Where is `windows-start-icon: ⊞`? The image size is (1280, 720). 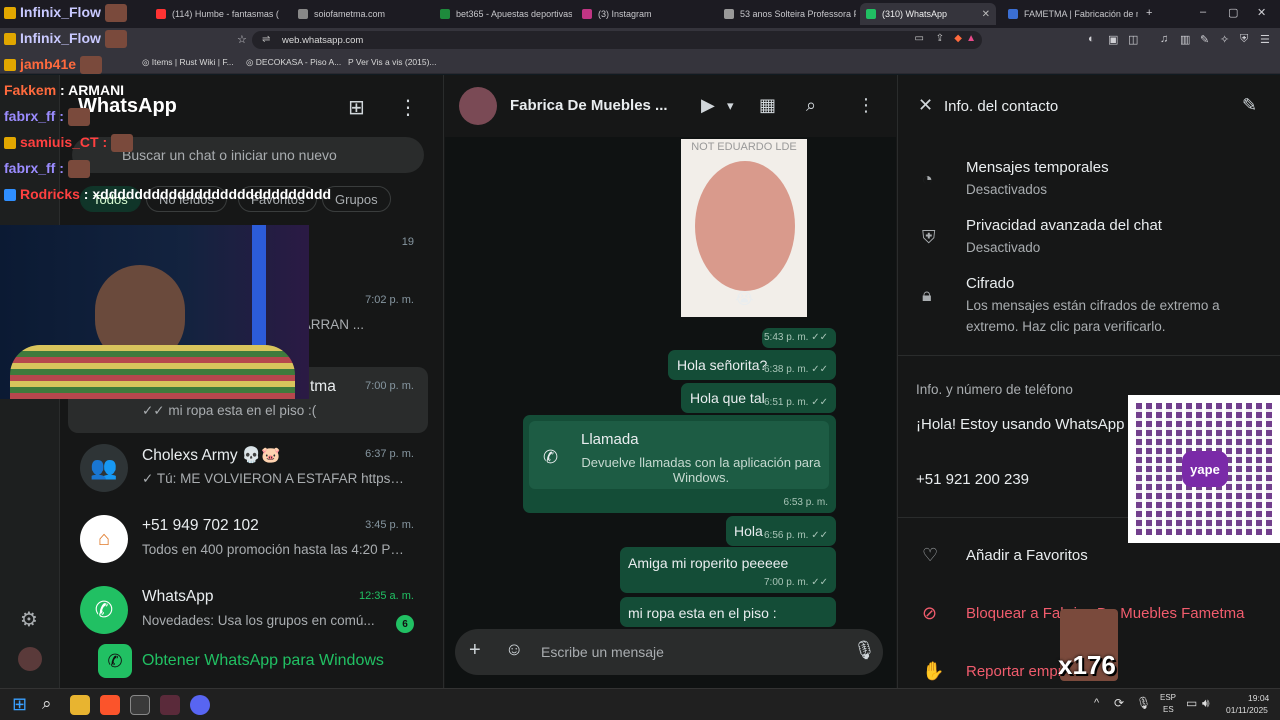
windows-start-icon: ⊞ is located at coordinates (19, 704).